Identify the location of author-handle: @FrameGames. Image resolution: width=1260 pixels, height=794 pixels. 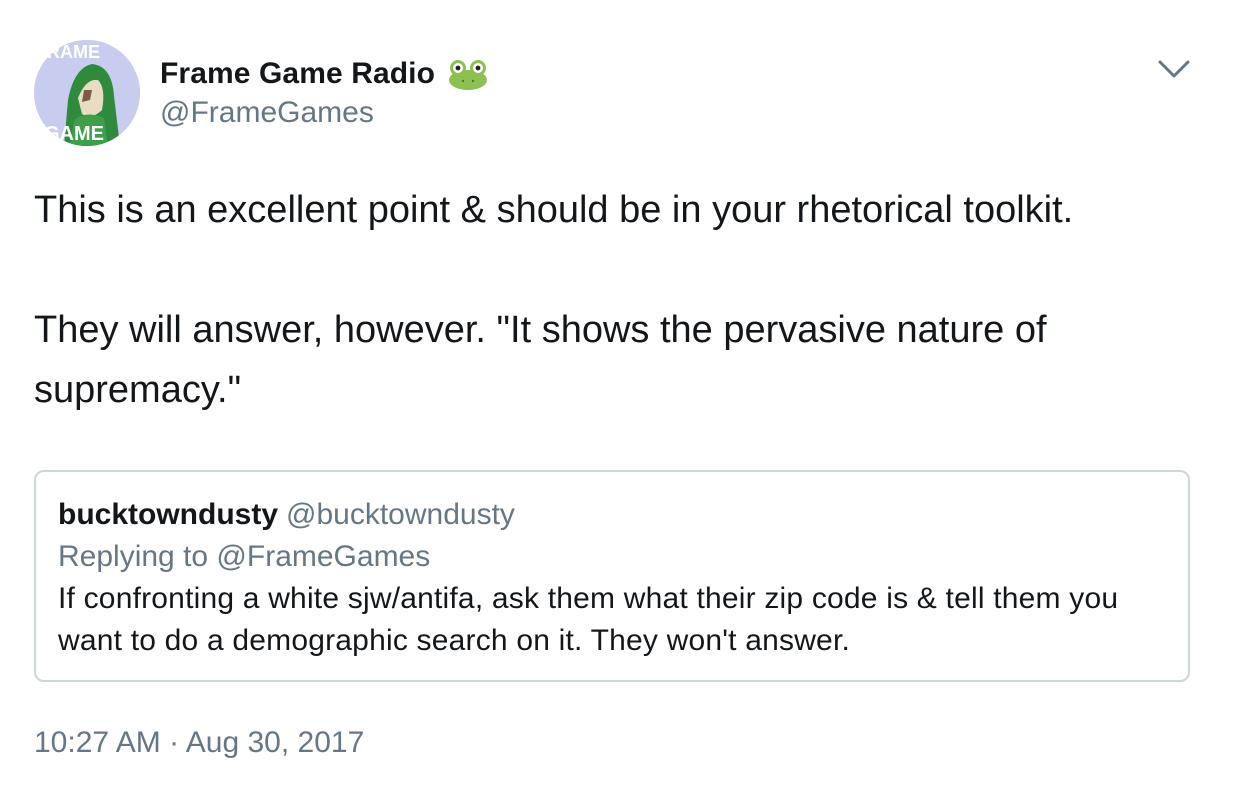
(267, 113).